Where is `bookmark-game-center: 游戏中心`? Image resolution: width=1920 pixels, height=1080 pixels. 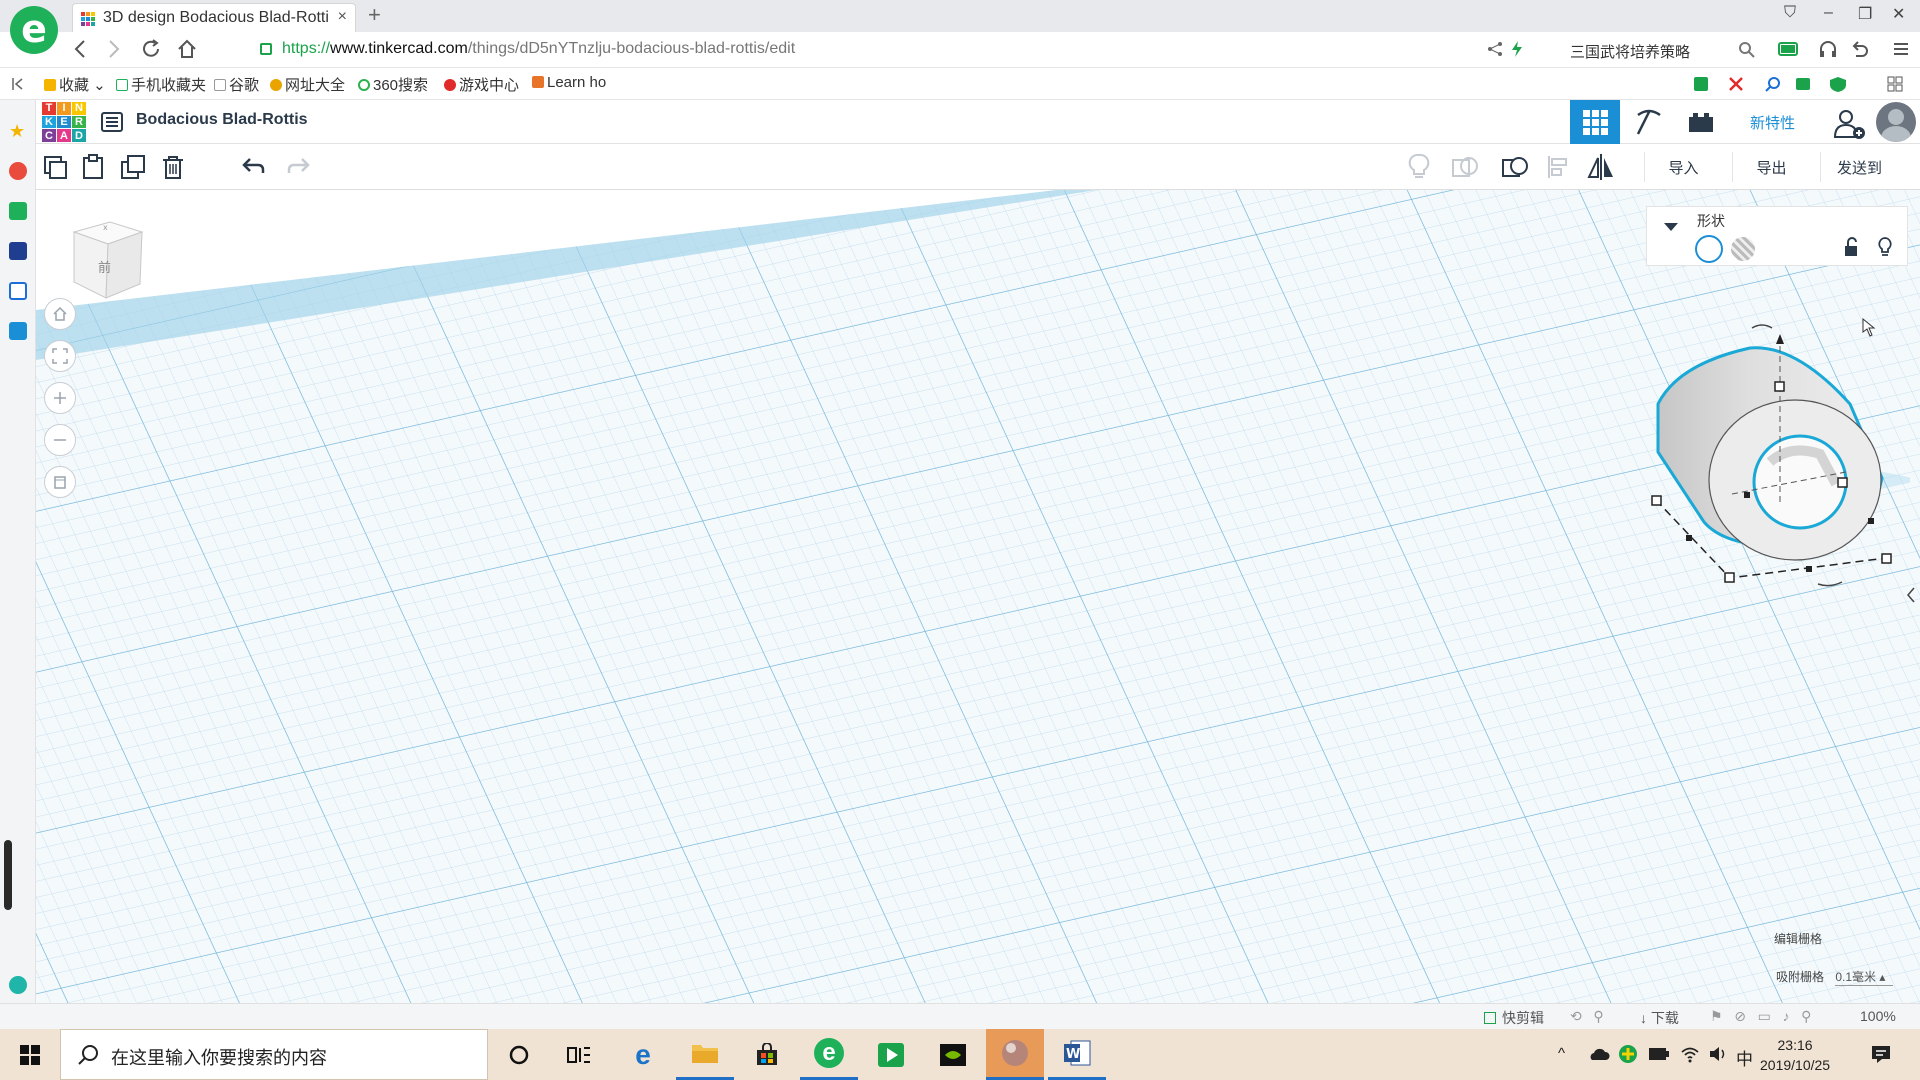 bookmark-game-center: 游戏中心 is located at coordinates (481, 84).